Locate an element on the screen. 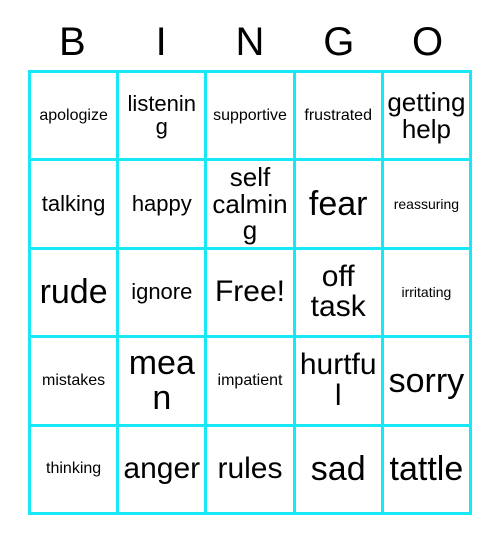  bingo-header-letter-o: O is located at coordinates (428, 42).